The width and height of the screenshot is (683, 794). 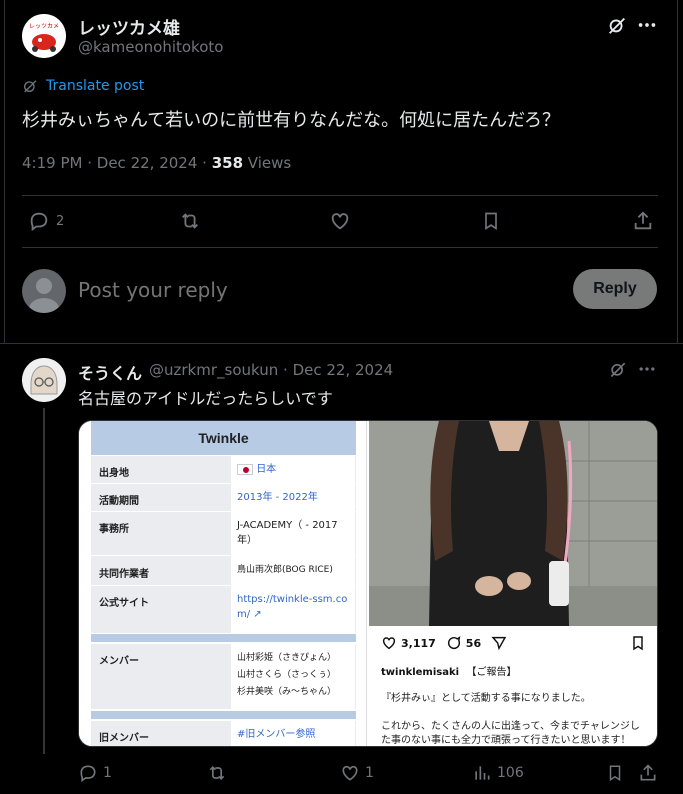 What do you see at coordinates (287, 675) in the screenshot?
I see `member-name: 山村さくら（さっくぅ）` at bounding box center [287, 675].